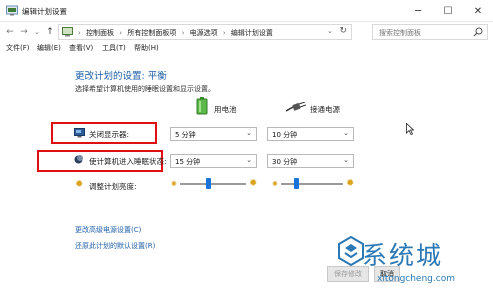 This screenshot has height=293, width=493. What do you see at coordinates (430, 32) in the screenshot?
I see `search-field: 搜索控制面板` at bounding box center [430, 32].